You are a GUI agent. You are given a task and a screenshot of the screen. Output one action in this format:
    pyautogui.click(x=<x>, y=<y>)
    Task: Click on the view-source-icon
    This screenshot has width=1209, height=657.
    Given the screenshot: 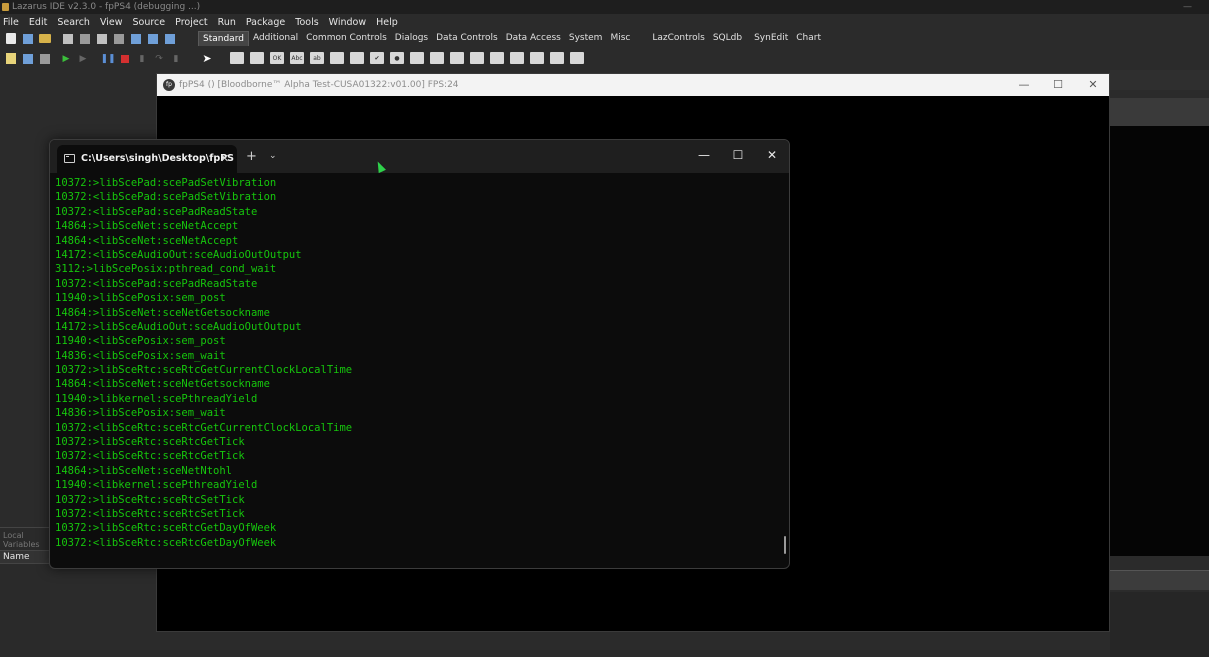 What is the action you would take?
    pyautogui.click(x=28, y=58)
    